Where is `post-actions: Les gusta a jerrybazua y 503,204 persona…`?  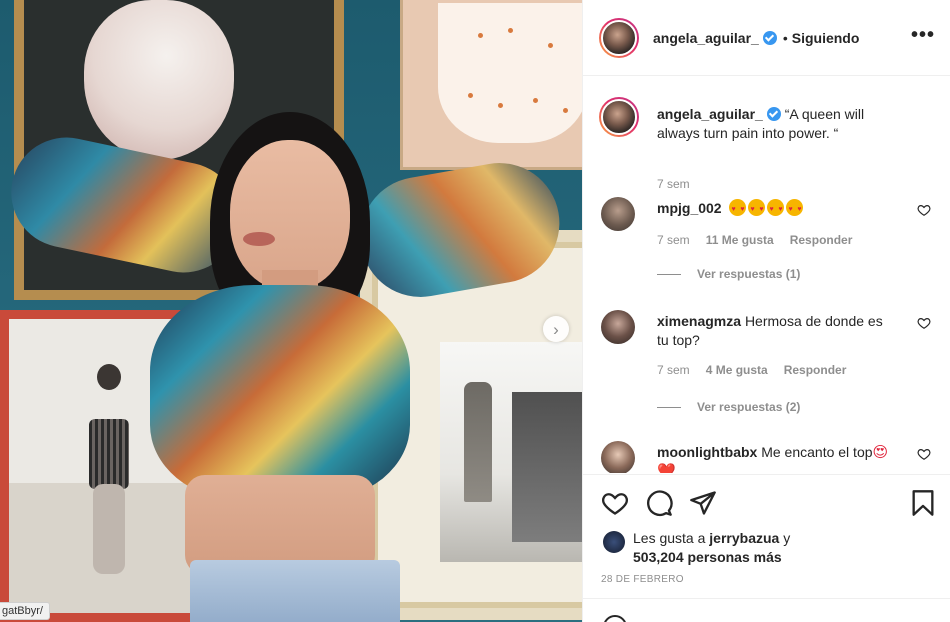
post-actions: Les gusta a jerrybazua y 503,204 persona… is located at coordinates (766, 536).